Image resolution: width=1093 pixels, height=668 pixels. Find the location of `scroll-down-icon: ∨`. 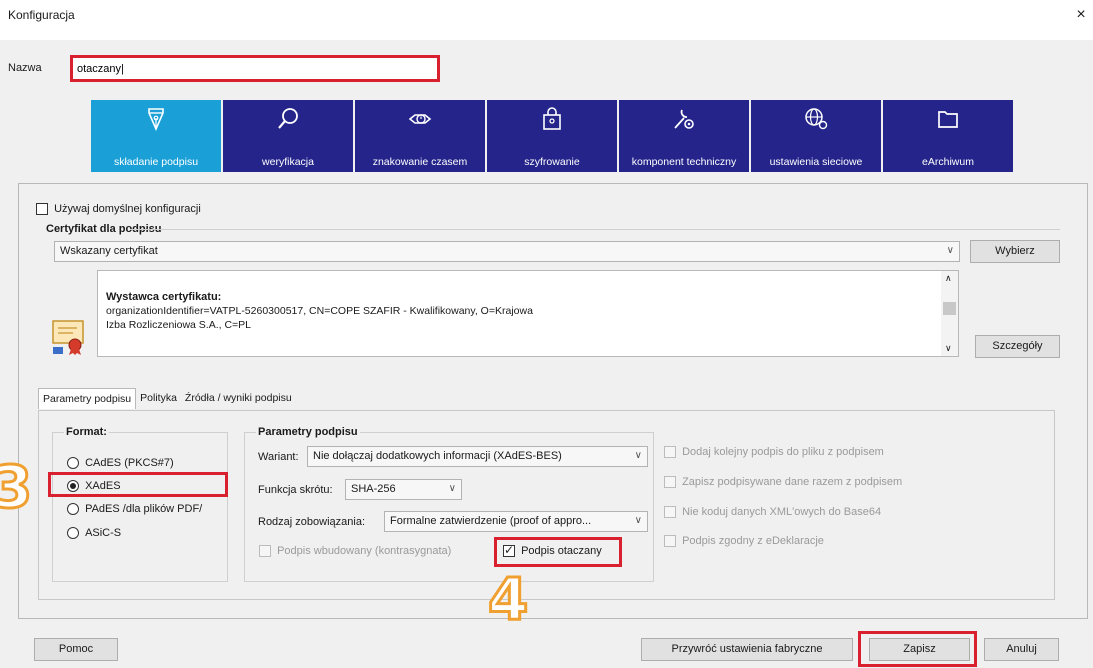

scroll-down-icon: ∨ is located at coordinates (948, 348).